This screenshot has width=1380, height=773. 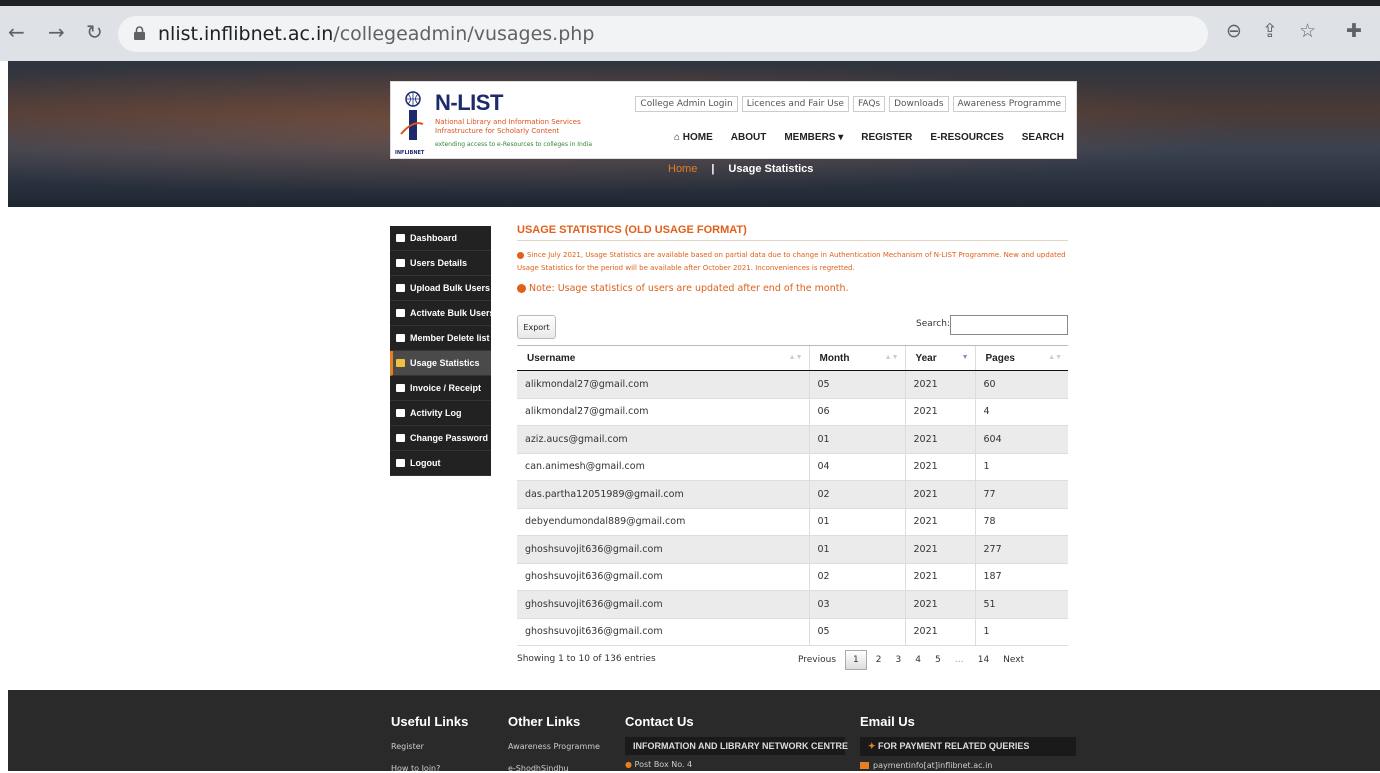 I want to click on sidebar-item-usage-statistics: Usage Statistics, so click(x=440, y=363).